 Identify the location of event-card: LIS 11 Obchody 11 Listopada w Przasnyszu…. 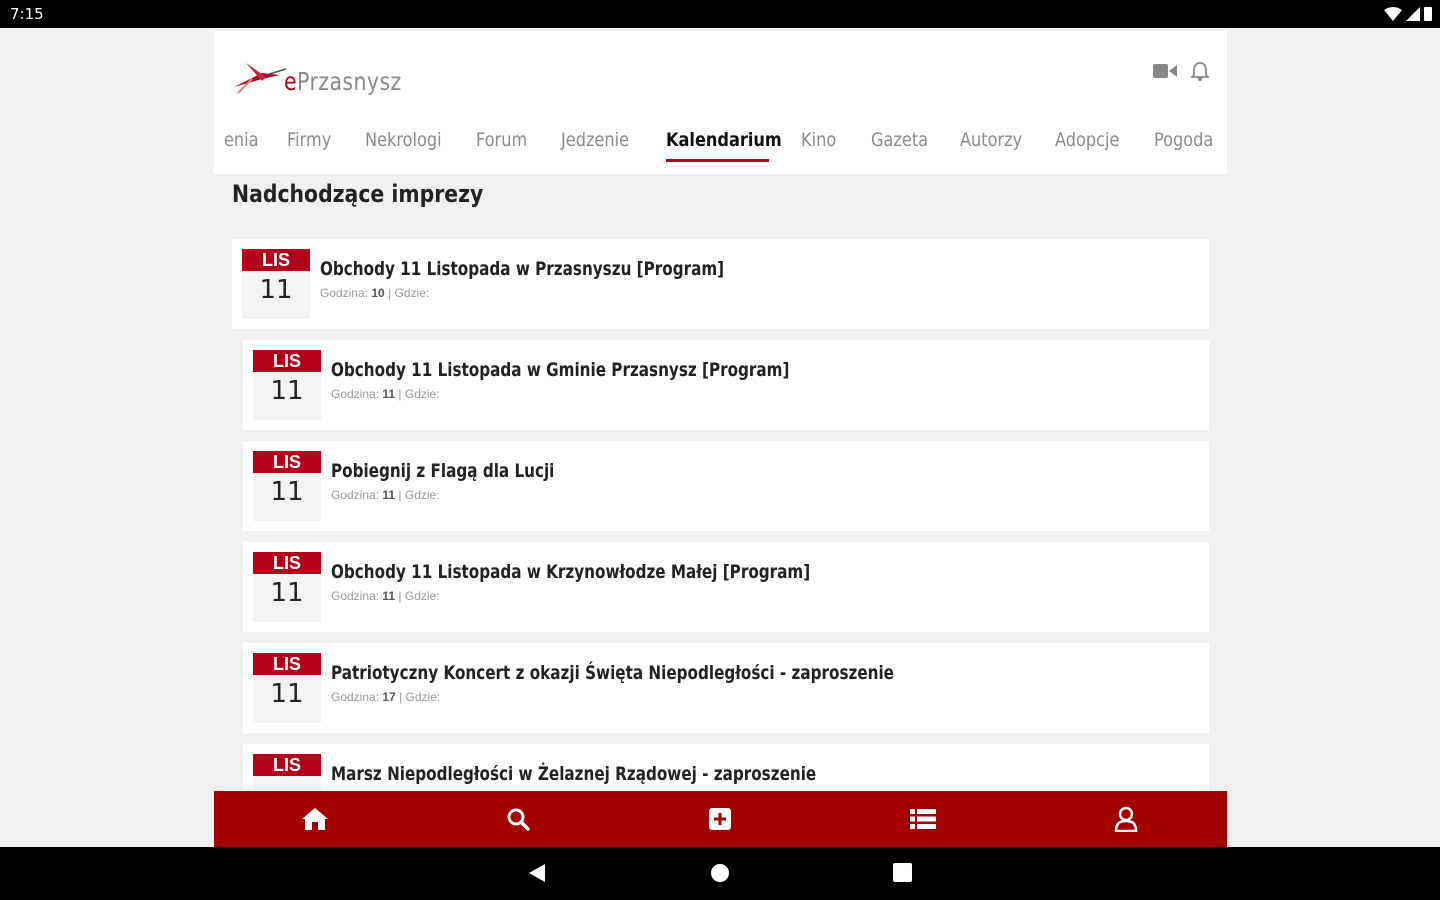
(720, 284).